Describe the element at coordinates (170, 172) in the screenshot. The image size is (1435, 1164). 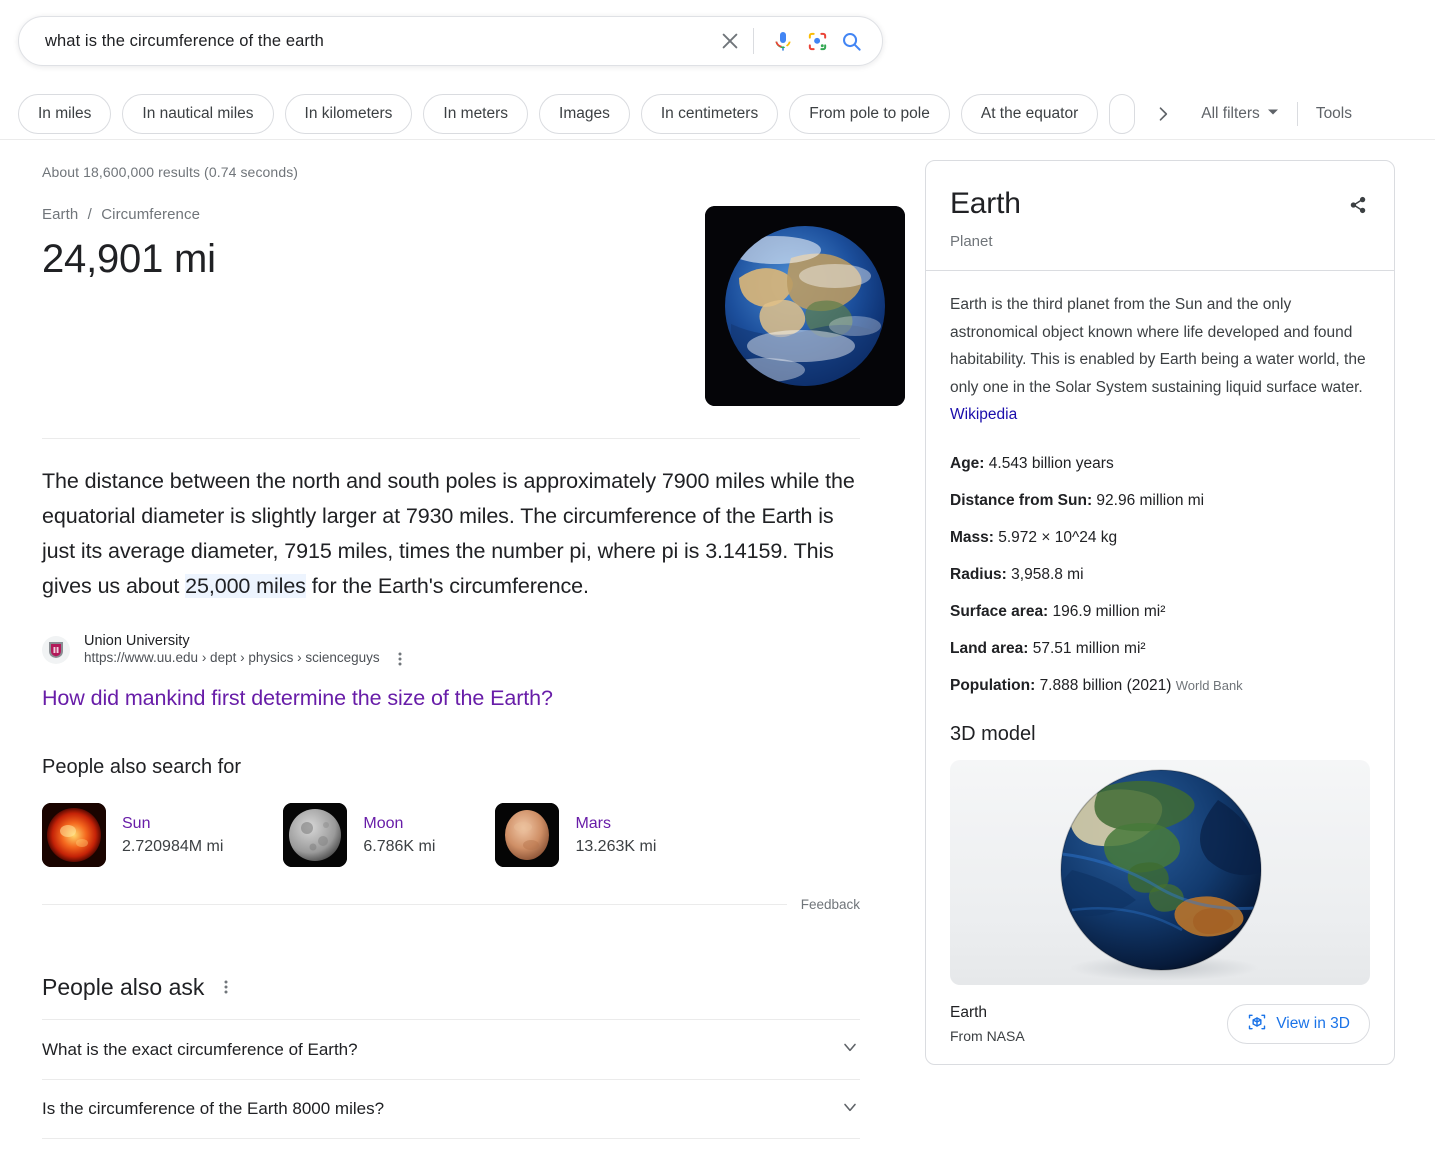
I see `result-stats: About 18,600,000 results (0.74 seconds)` at that location.